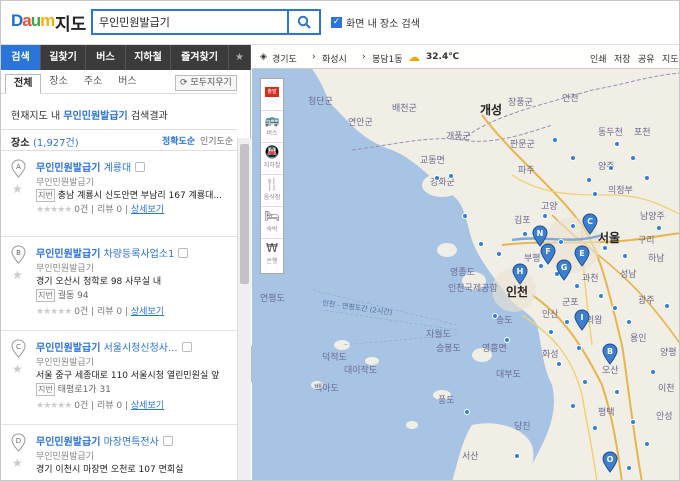 This screenshot has width=680, height=481. I want to click on bank-tool: ₩ 은행, so click(272, 255).